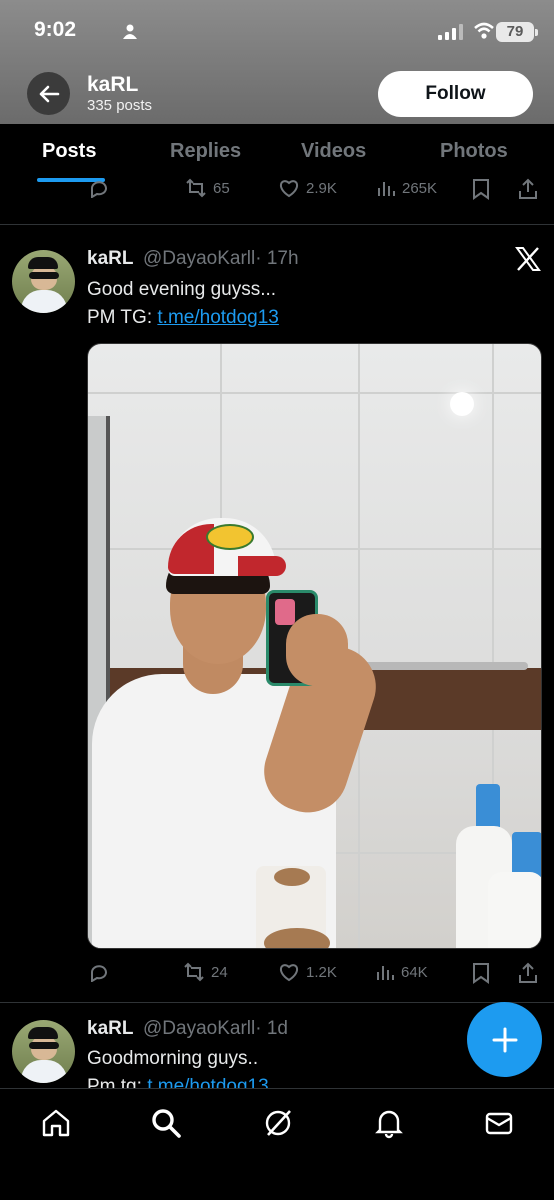  I want to click on post-author-handle: @DayaoKarll· 1d, so click(215, 1029).